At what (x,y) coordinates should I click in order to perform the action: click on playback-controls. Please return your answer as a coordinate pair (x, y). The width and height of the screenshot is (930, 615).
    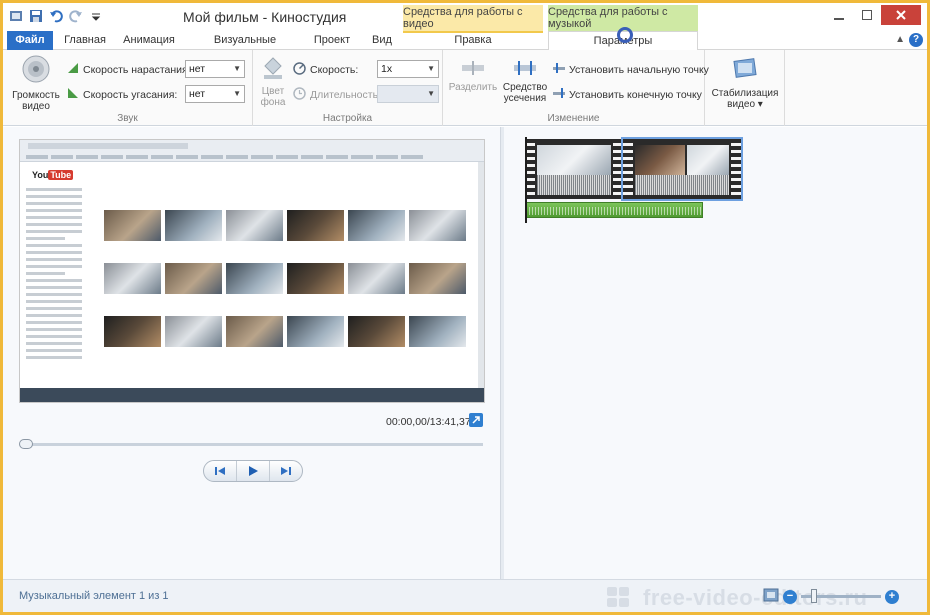
    Looking at the image, I should click on (253, 471).